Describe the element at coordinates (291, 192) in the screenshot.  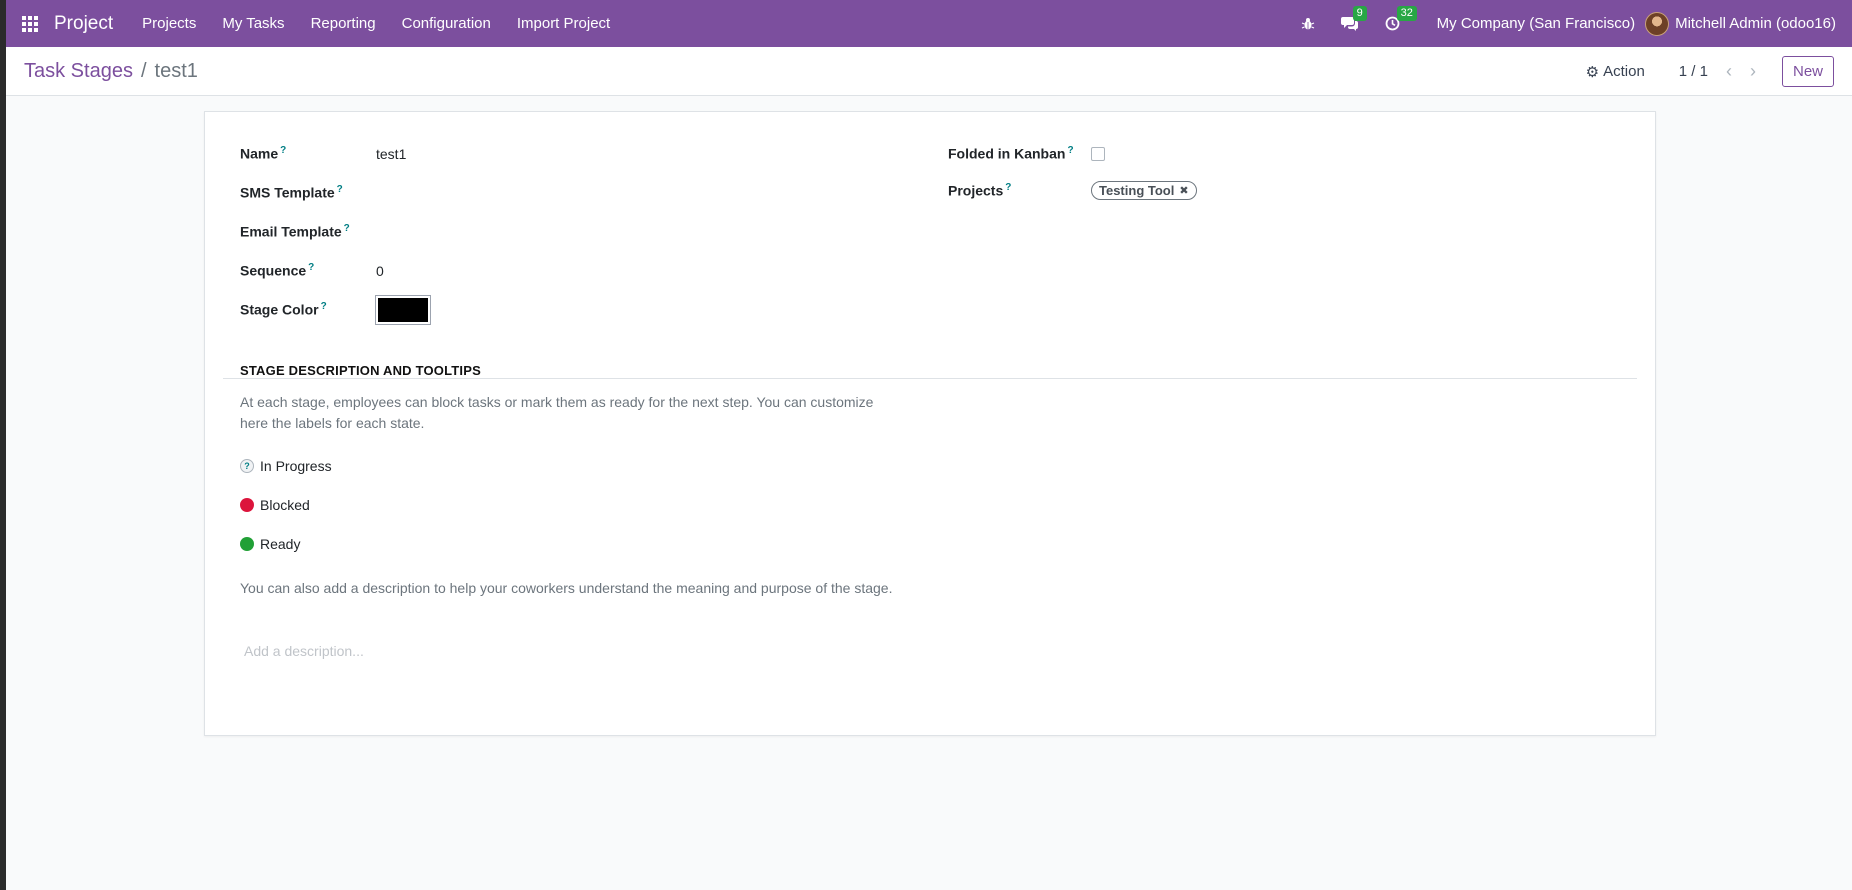
I see `field-label: SMS Template?` at that location.